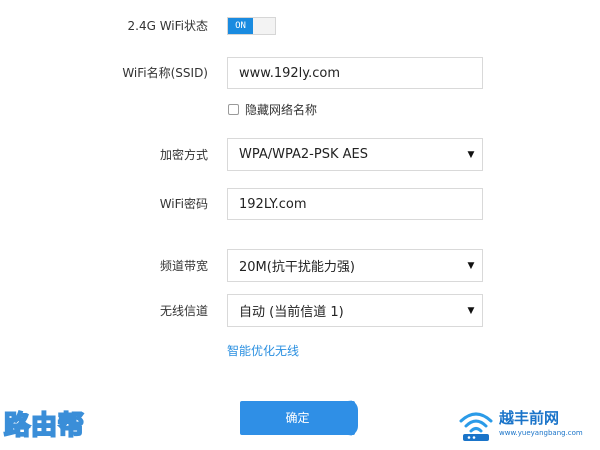  I want to click on ssid-label: WiFi名称(SSID), so click(165, 73).